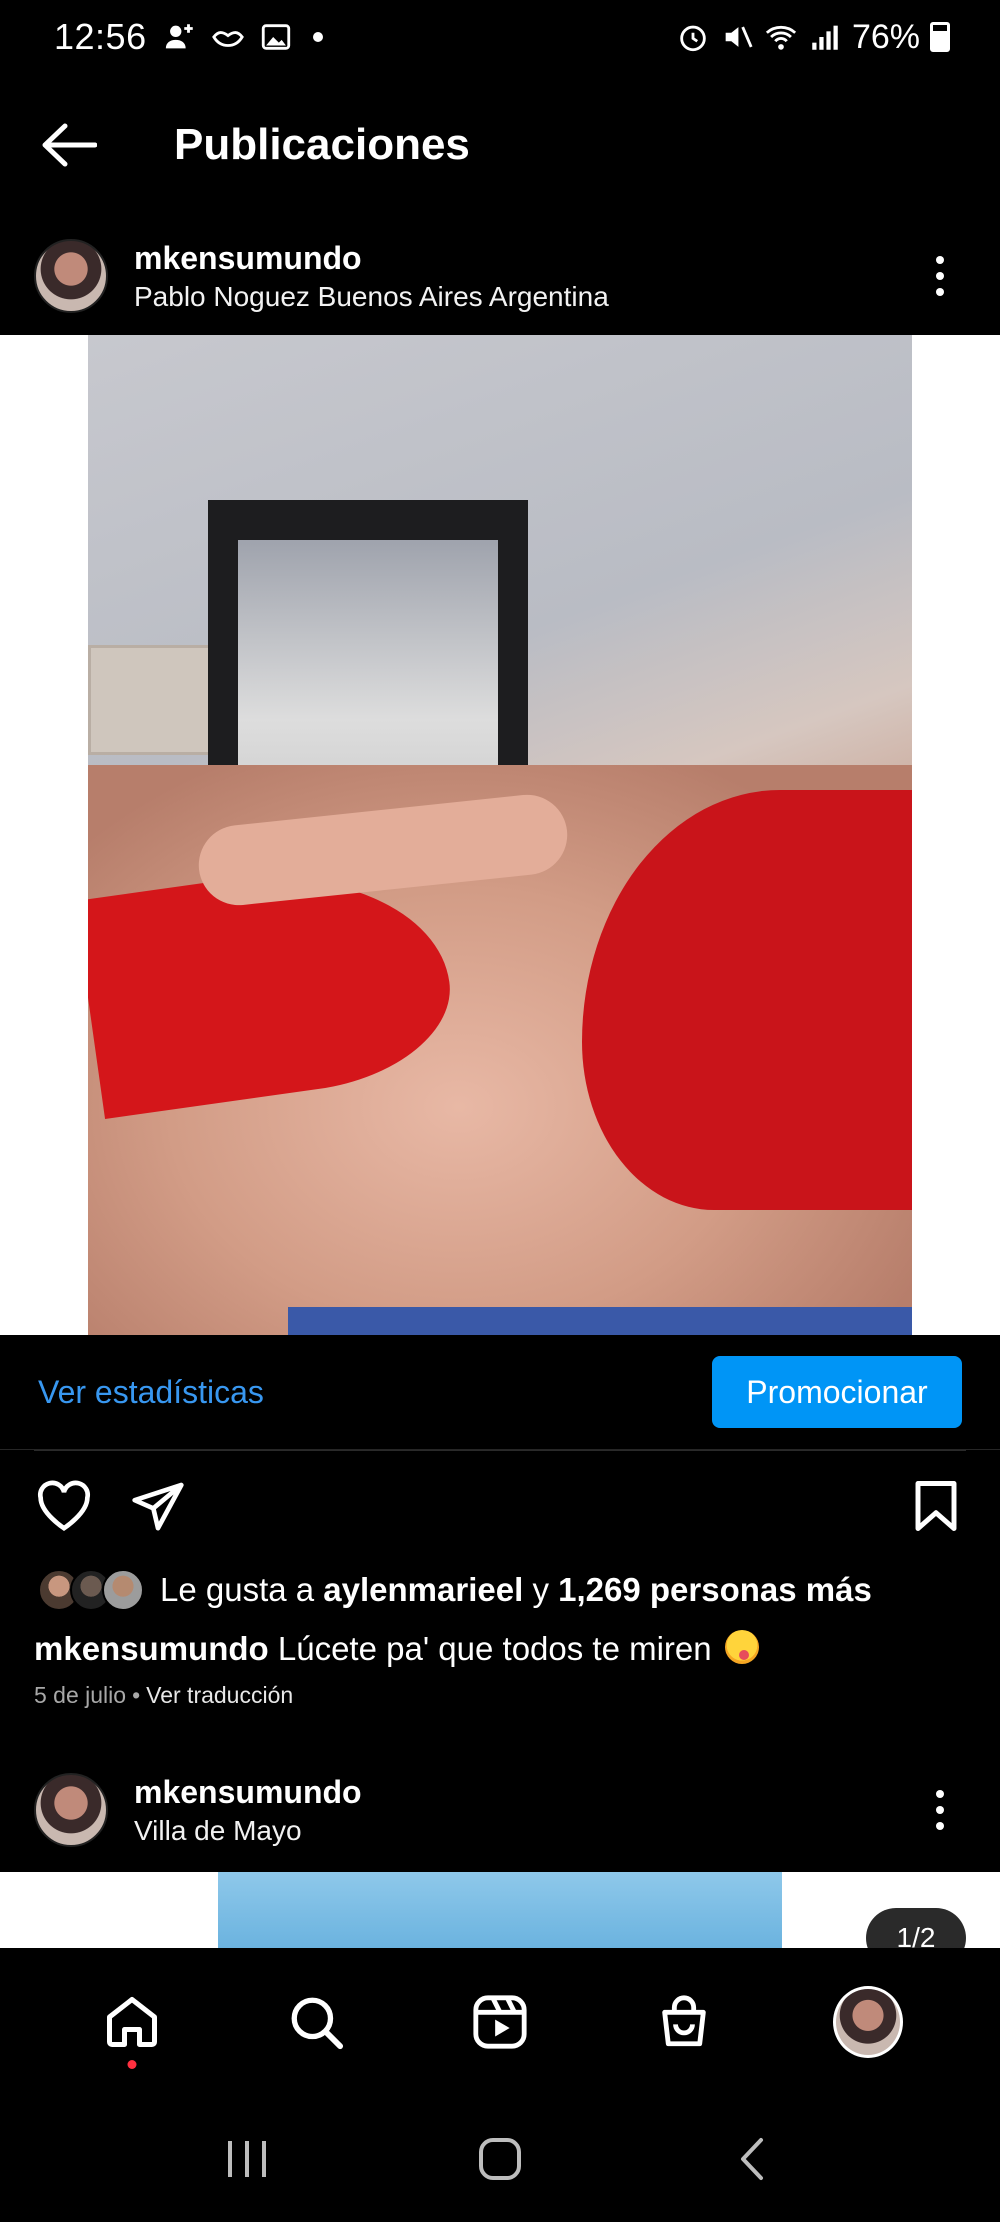 This screenshot has height=2222, width=1000. I want to click on image-sky-shape, so click(500, 1910).